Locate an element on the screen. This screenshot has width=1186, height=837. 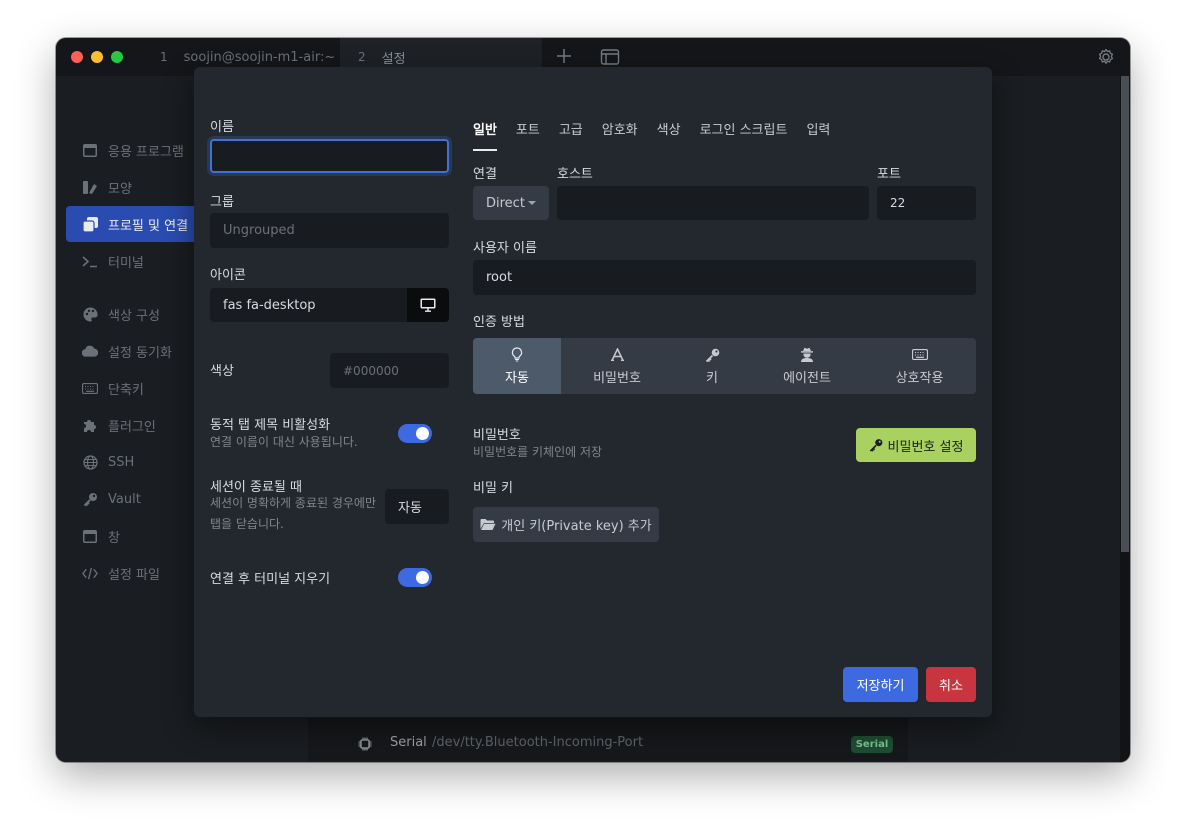
terminal-icon is located at coordinates (90, 261).